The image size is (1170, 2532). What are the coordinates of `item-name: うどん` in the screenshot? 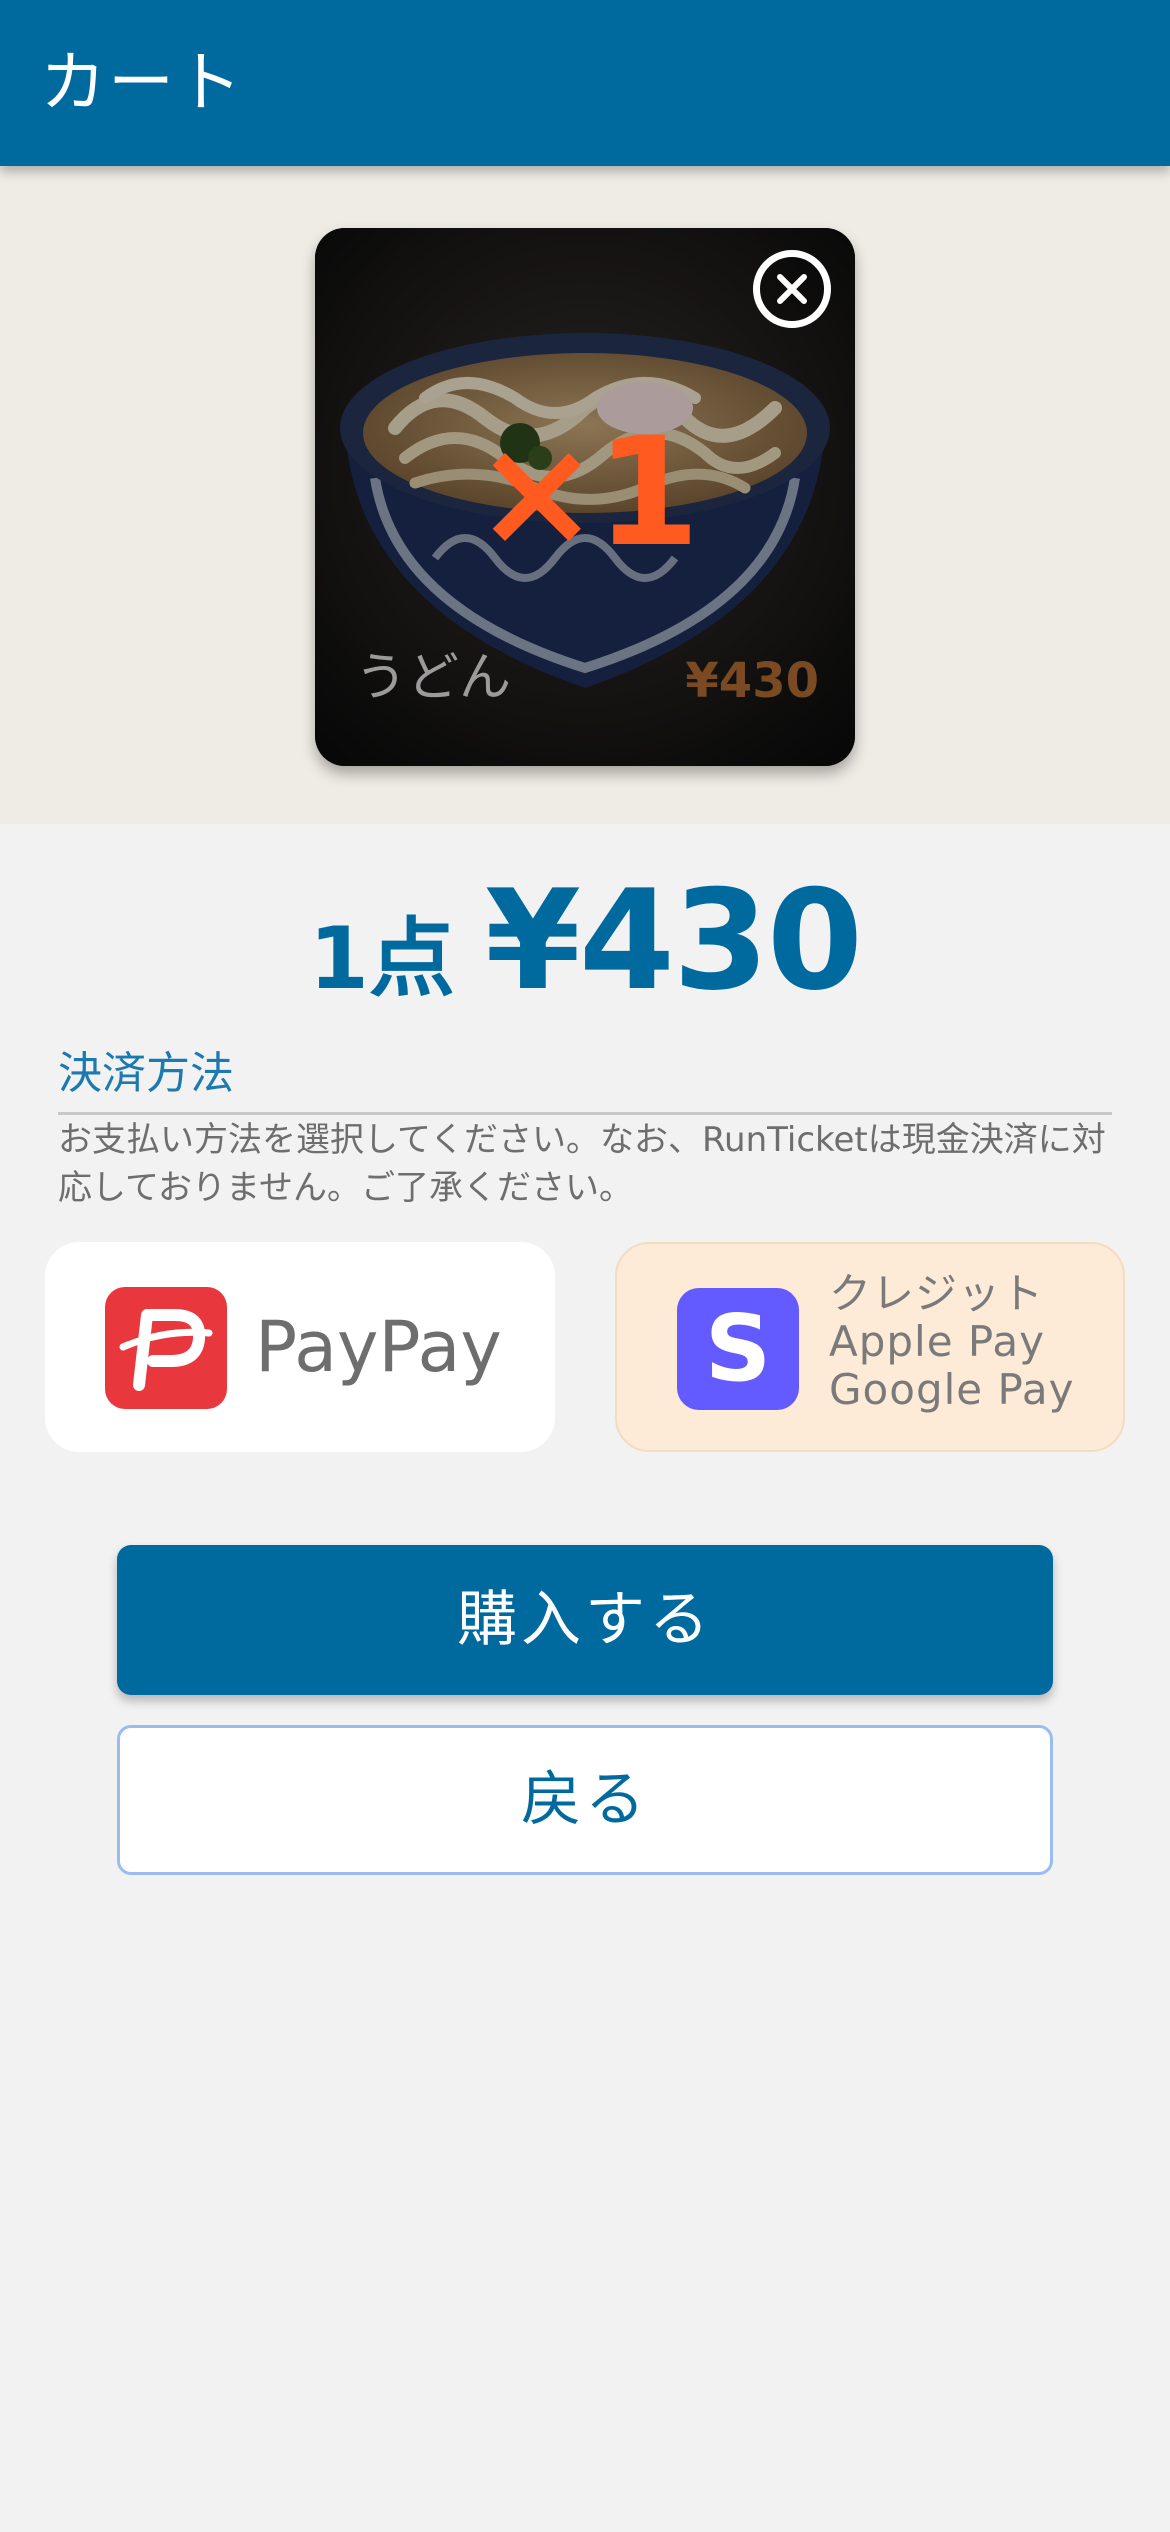 It's located at (433, 678).